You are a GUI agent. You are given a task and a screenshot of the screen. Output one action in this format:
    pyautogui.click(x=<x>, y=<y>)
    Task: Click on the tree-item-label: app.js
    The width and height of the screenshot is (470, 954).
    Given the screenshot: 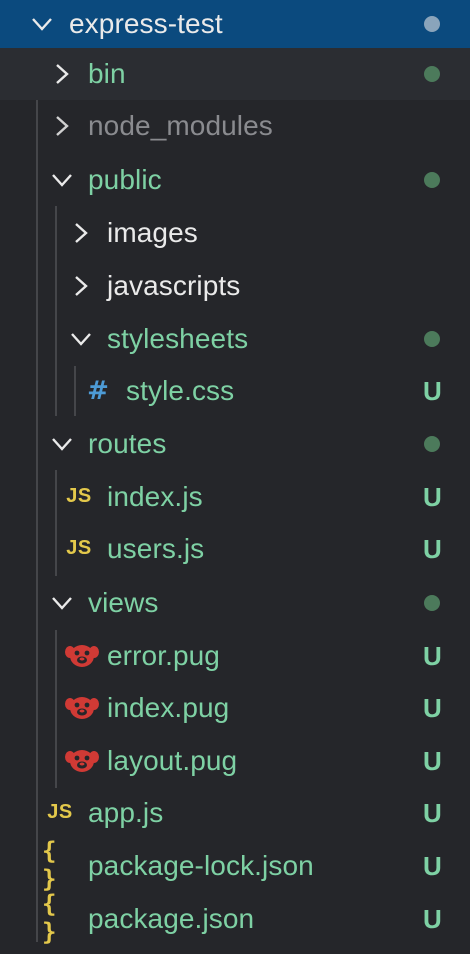 What is the action you would take?
    pyautogui.click(x=126, y=812)
    